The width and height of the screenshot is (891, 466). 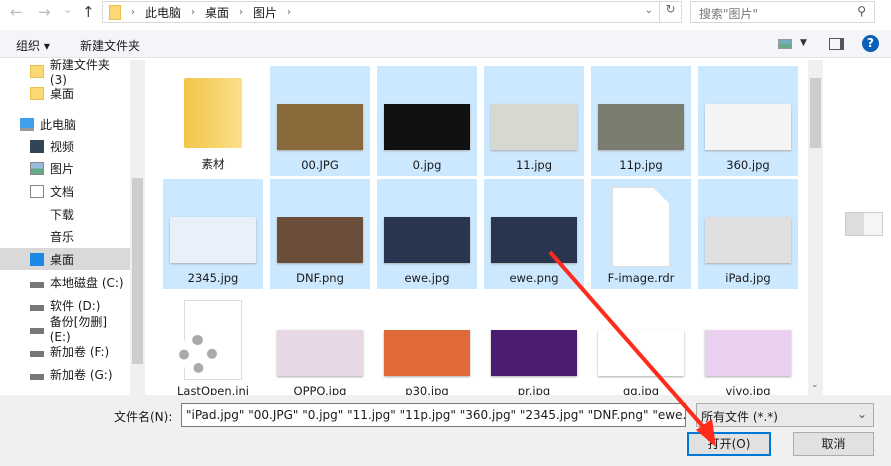 What do you see at coordinates (534, 389) in the screenshot?
I see `file-name: pr.jpg` at bounding box center [534, 389].